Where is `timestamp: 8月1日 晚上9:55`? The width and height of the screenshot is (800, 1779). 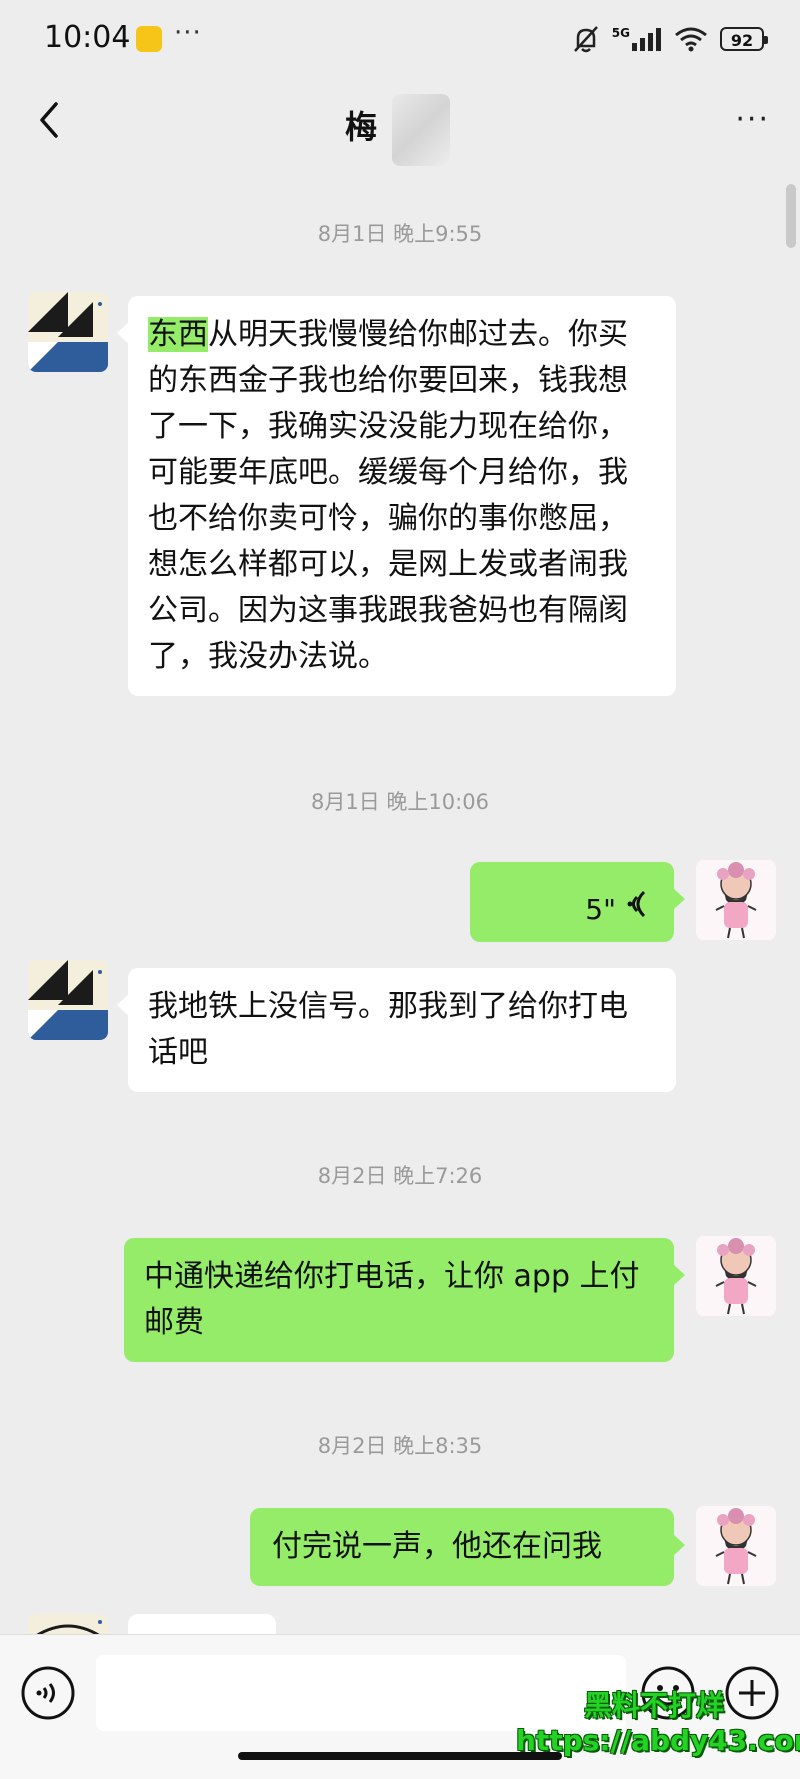 timestamp: 8月1日 晚上9:55 is located at coordinates (400, 234).